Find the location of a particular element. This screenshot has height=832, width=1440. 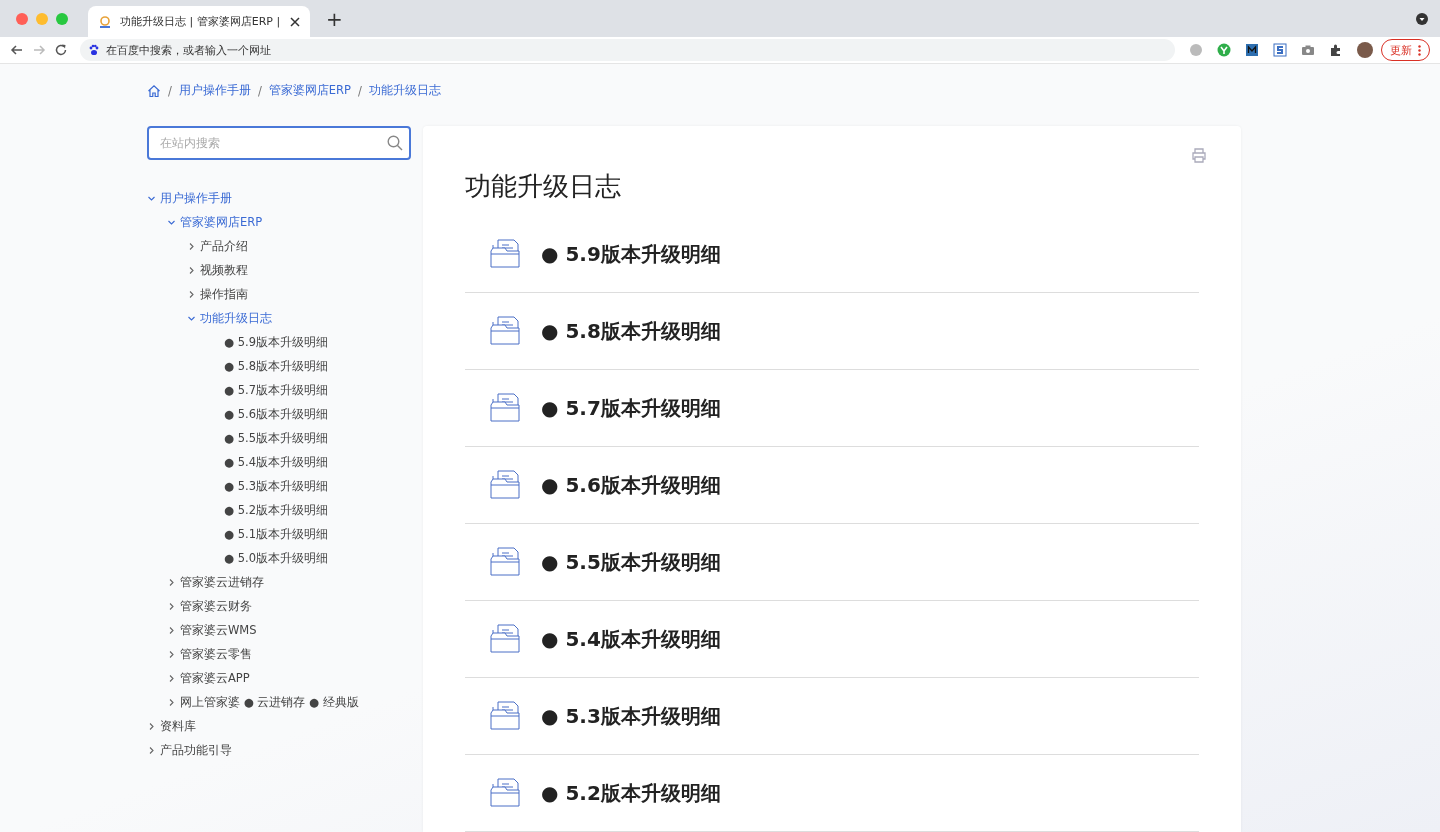

page-link: ● 5.4版本升级明细 is located at coordinates (276, 462).